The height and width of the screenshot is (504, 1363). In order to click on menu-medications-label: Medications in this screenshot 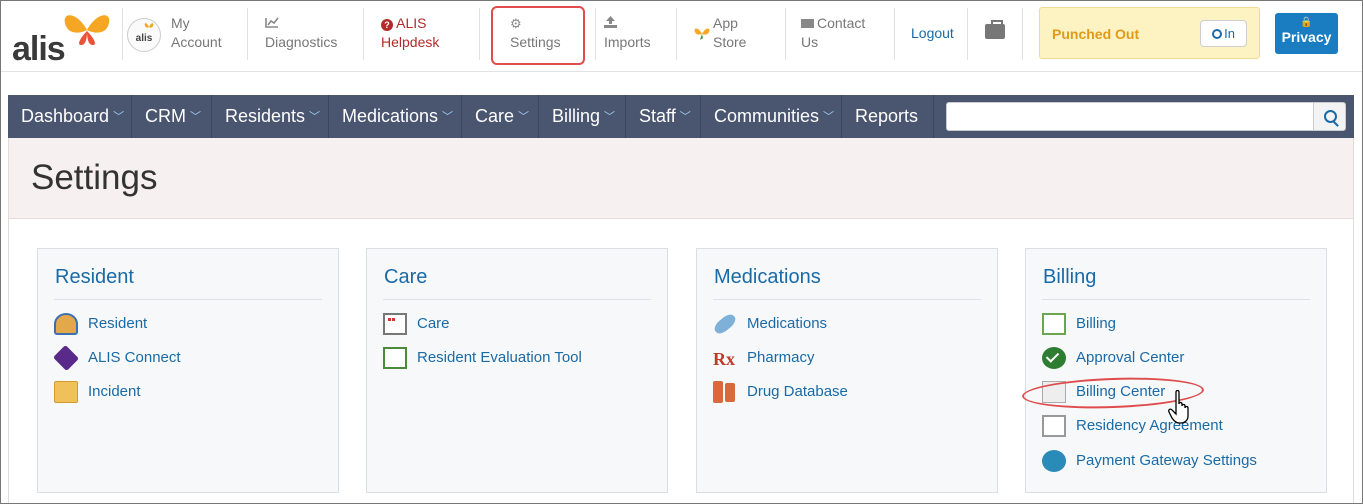, I will do `click(390, 116)`.